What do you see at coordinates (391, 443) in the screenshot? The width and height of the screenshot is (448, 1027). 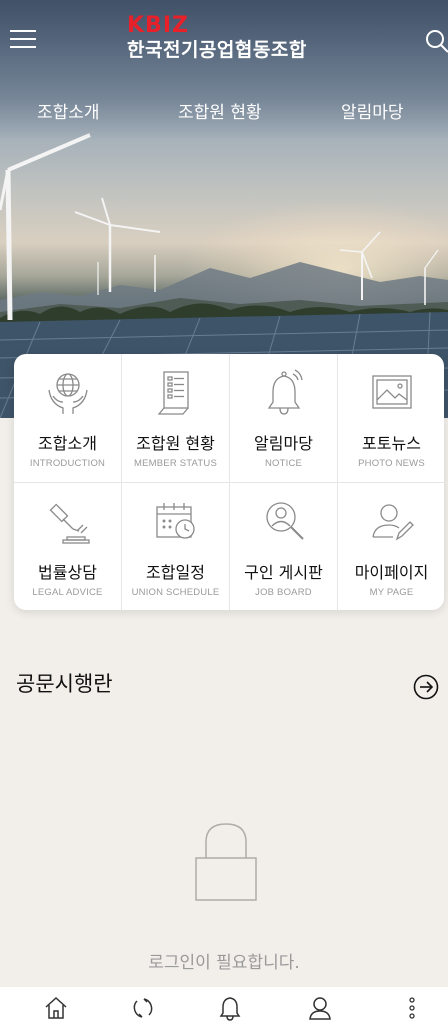 I see `menu-item-label: 포토뉴스` at bounding box center [391, 443].